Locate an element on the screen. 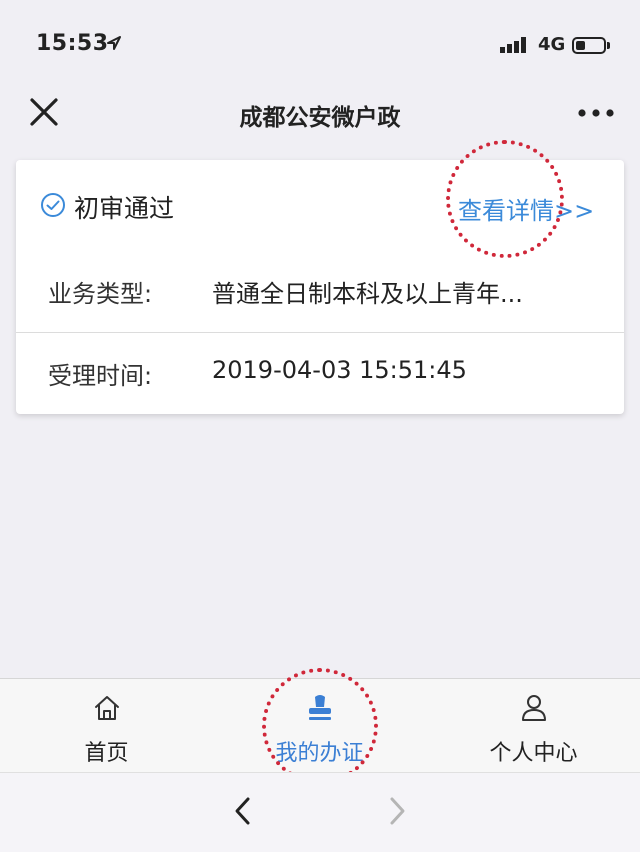 The height and width of the screenshot is (852, 640). tab-personal-center: 个人中心 is located at coordinates (533, 726).